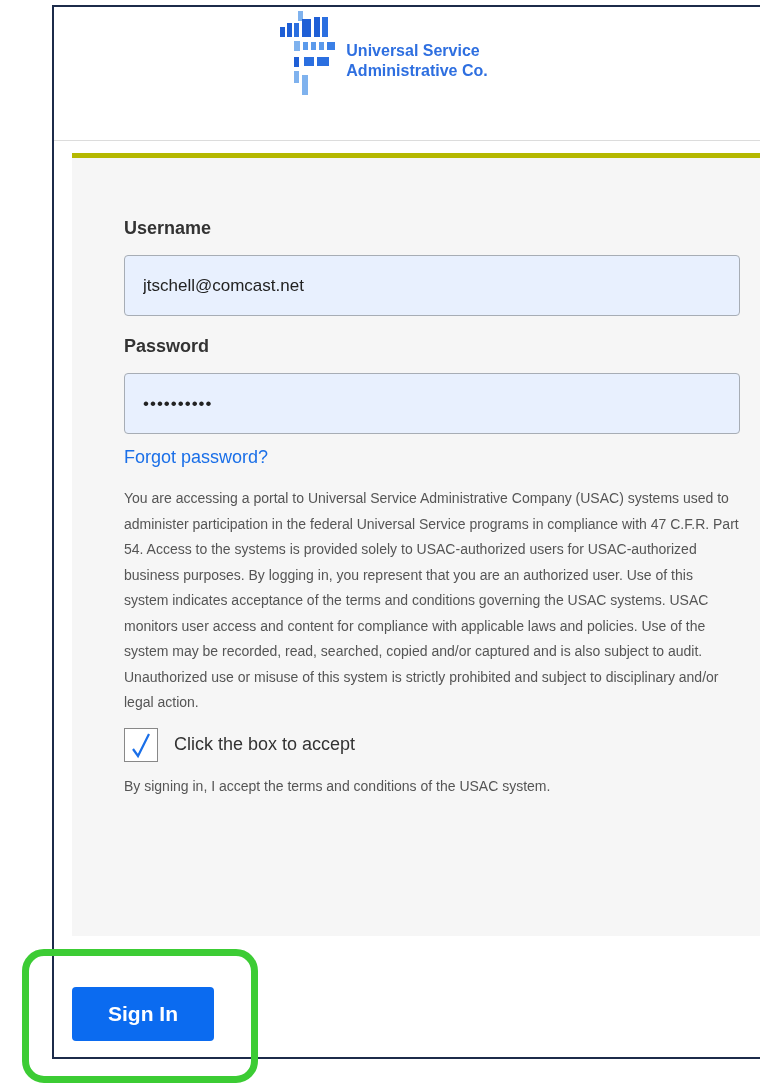 This screenshot has height=1086, width=760. What do you see at coordinates (196, 457) in the screenshot?
I see `forgot-password-link: Forgot password?` at bounding box center [196, 457].